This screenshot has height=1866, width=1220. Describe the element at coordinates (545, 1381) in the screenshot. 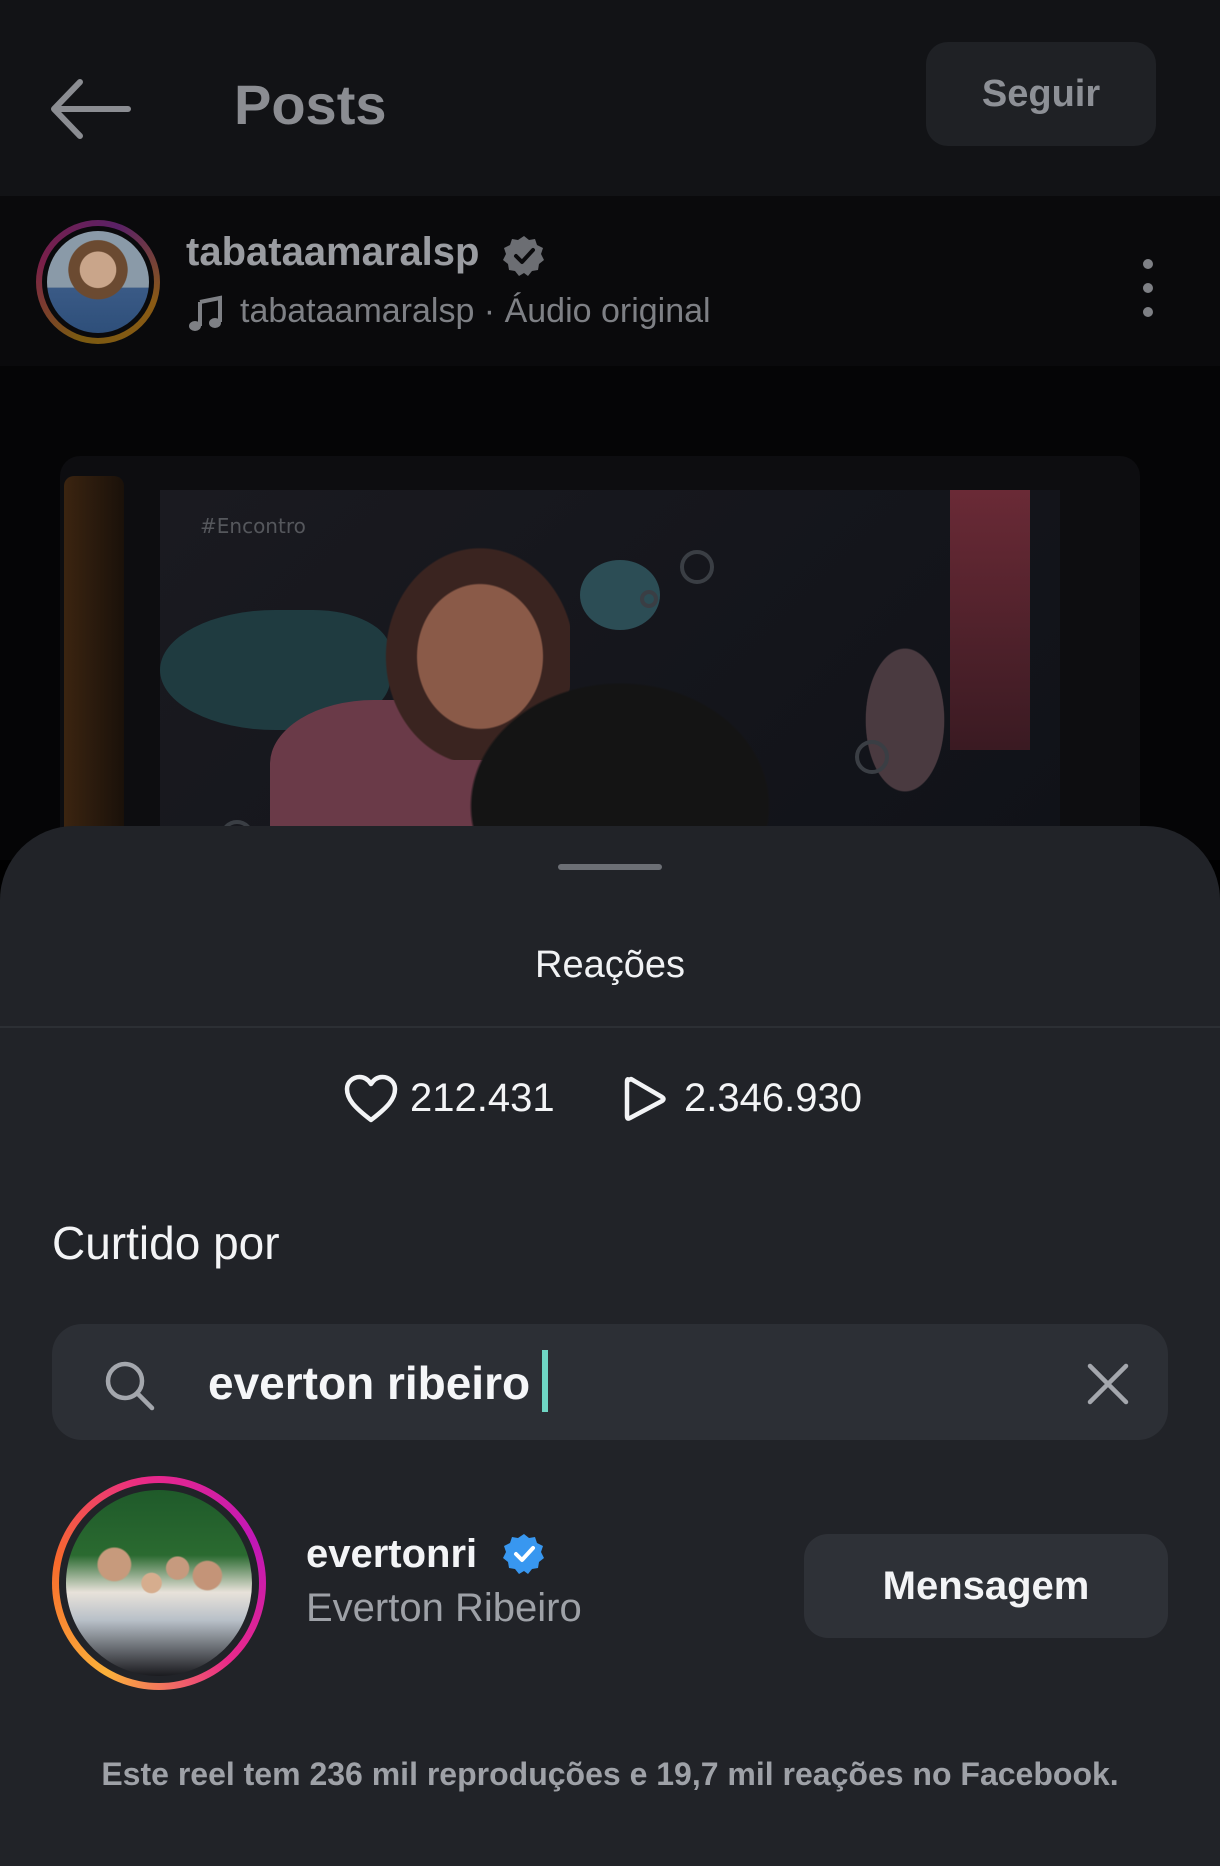

I see `text-cursor` at that location.